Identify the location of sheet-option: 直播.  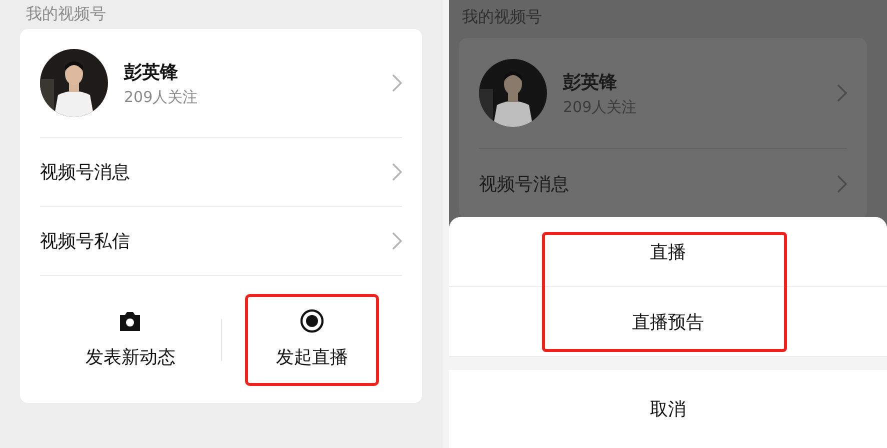
(668, 252).